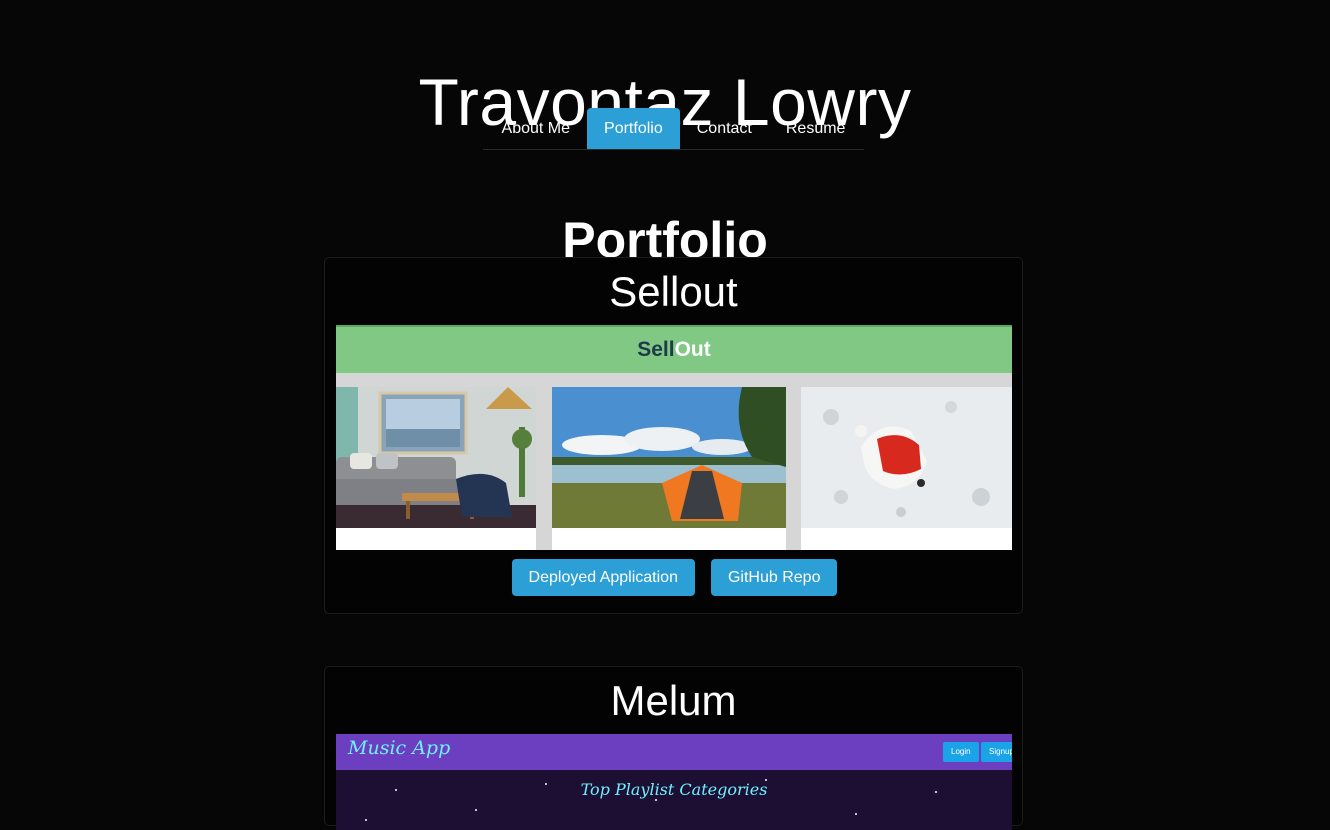  Describe the element at coordinates (436, 468) in the screenshot. I see `living-room-photo` at that location.